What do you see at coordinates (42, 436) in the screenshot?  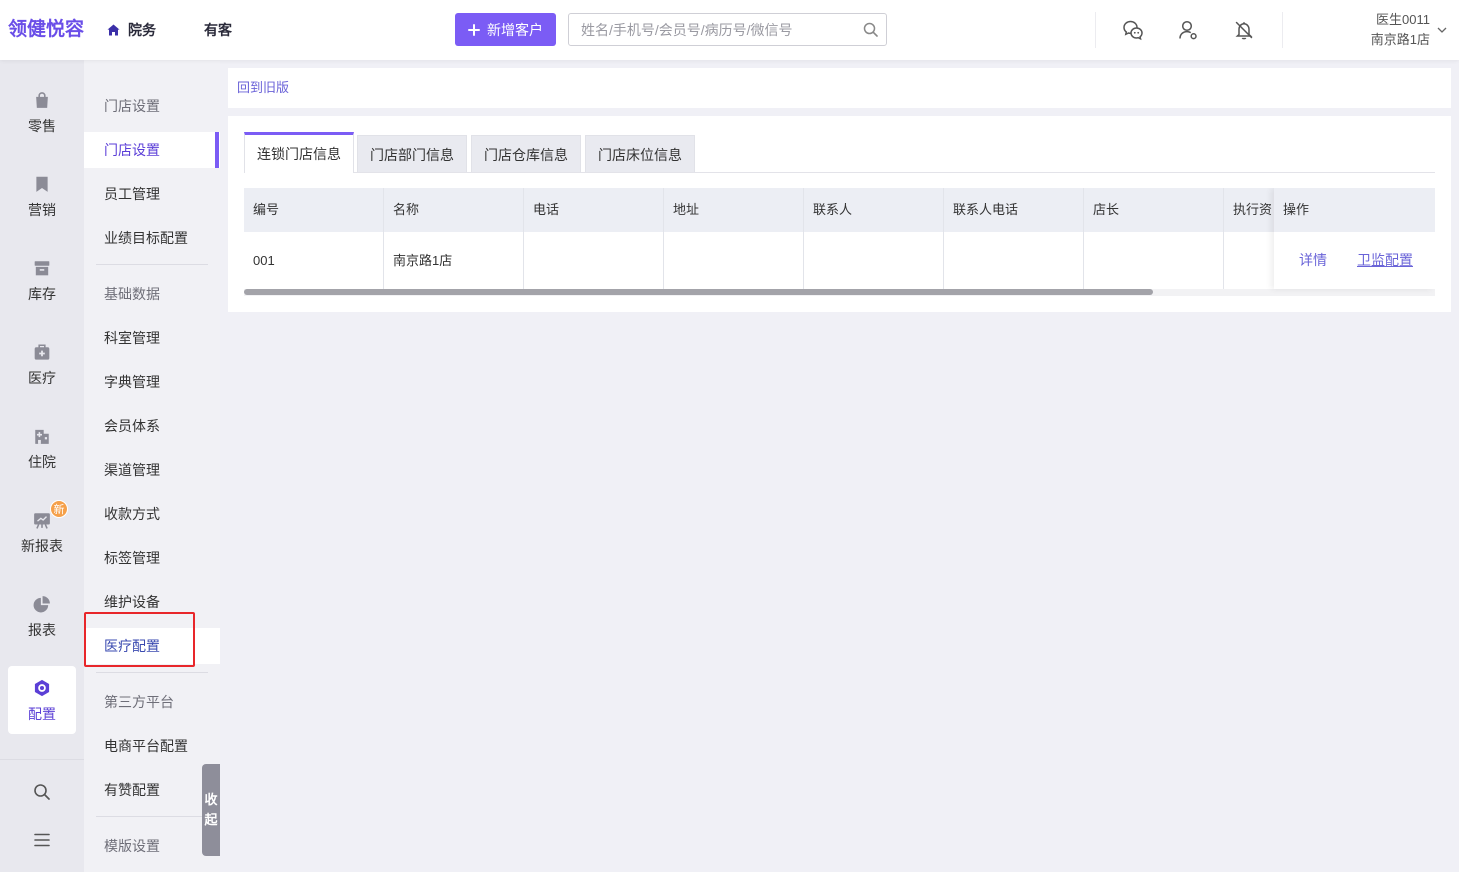 I see `hospital-icon` at bounding box center [42, 436].